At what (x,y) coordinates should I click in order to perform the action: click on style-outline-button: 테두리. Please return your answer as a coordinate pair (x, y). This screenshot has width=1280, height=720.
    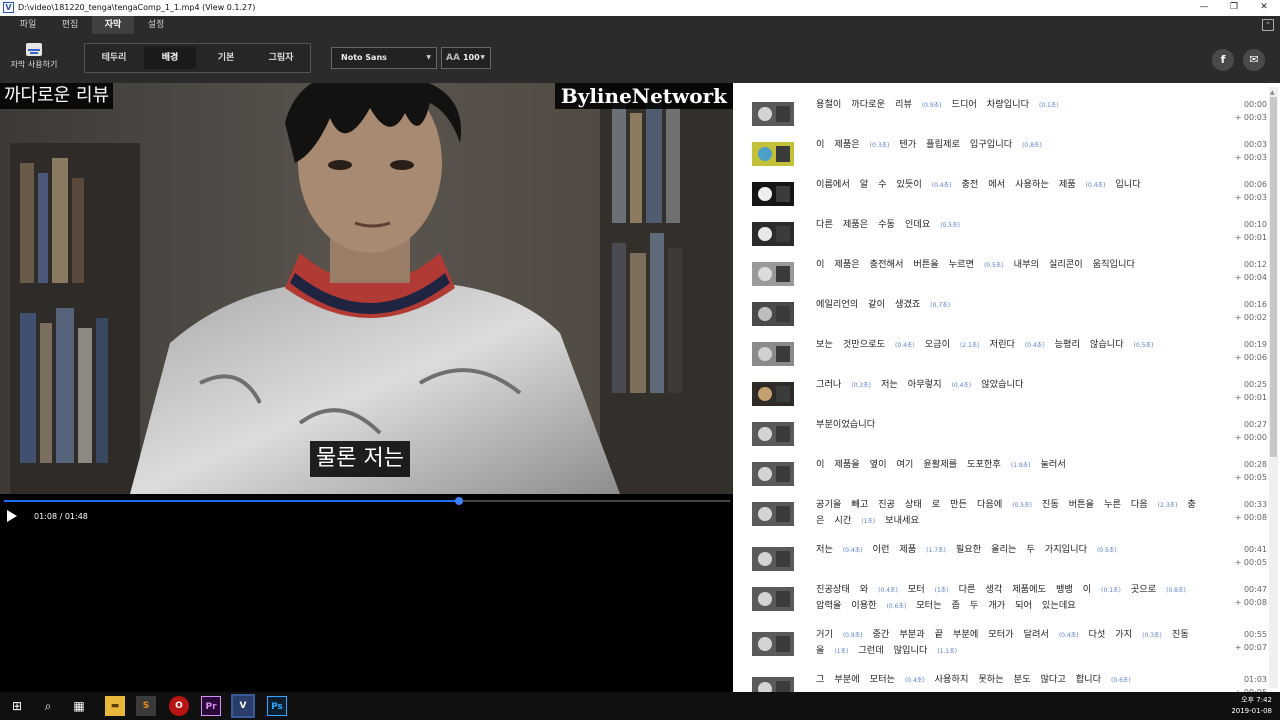
    Looking at the image, I should click on (114, 58).